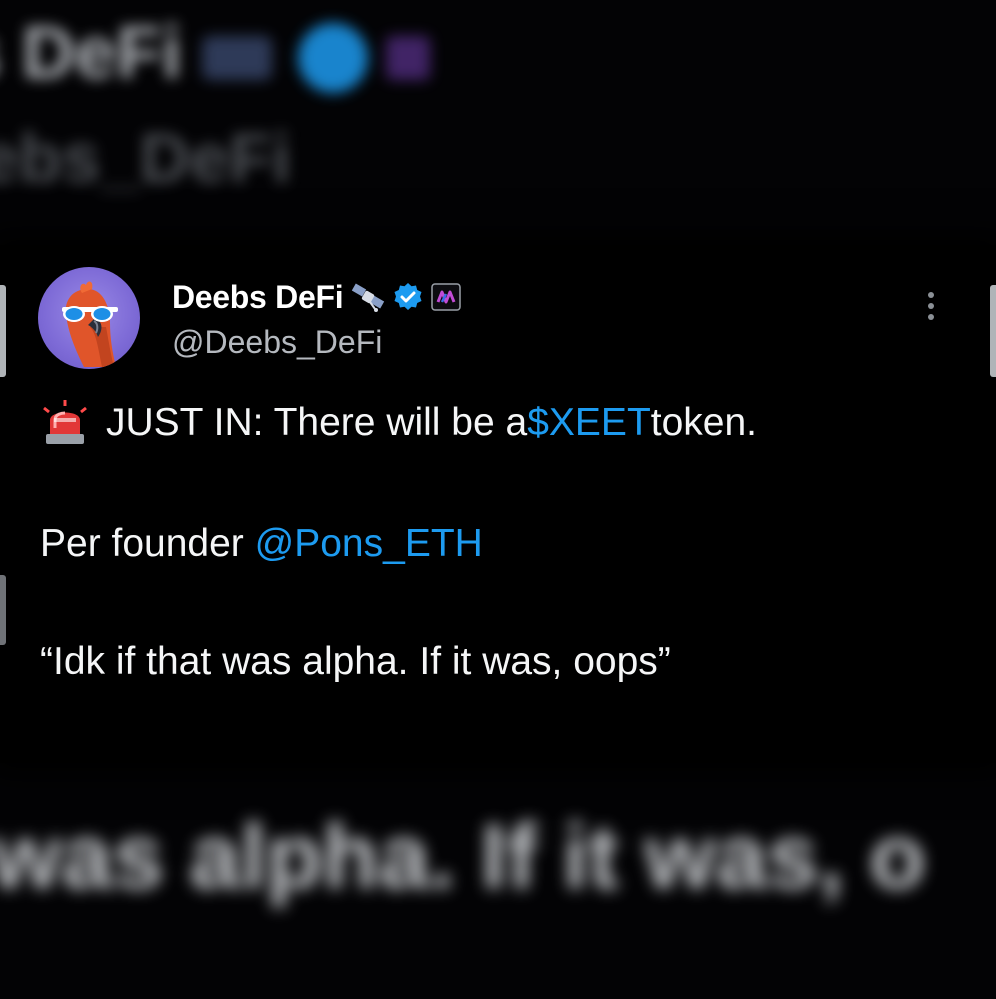 This screenshot has height=999, width=996. Describe the element at coordinates (408, 296) in the screenshot. I see `verified-badge-icon` at that location.